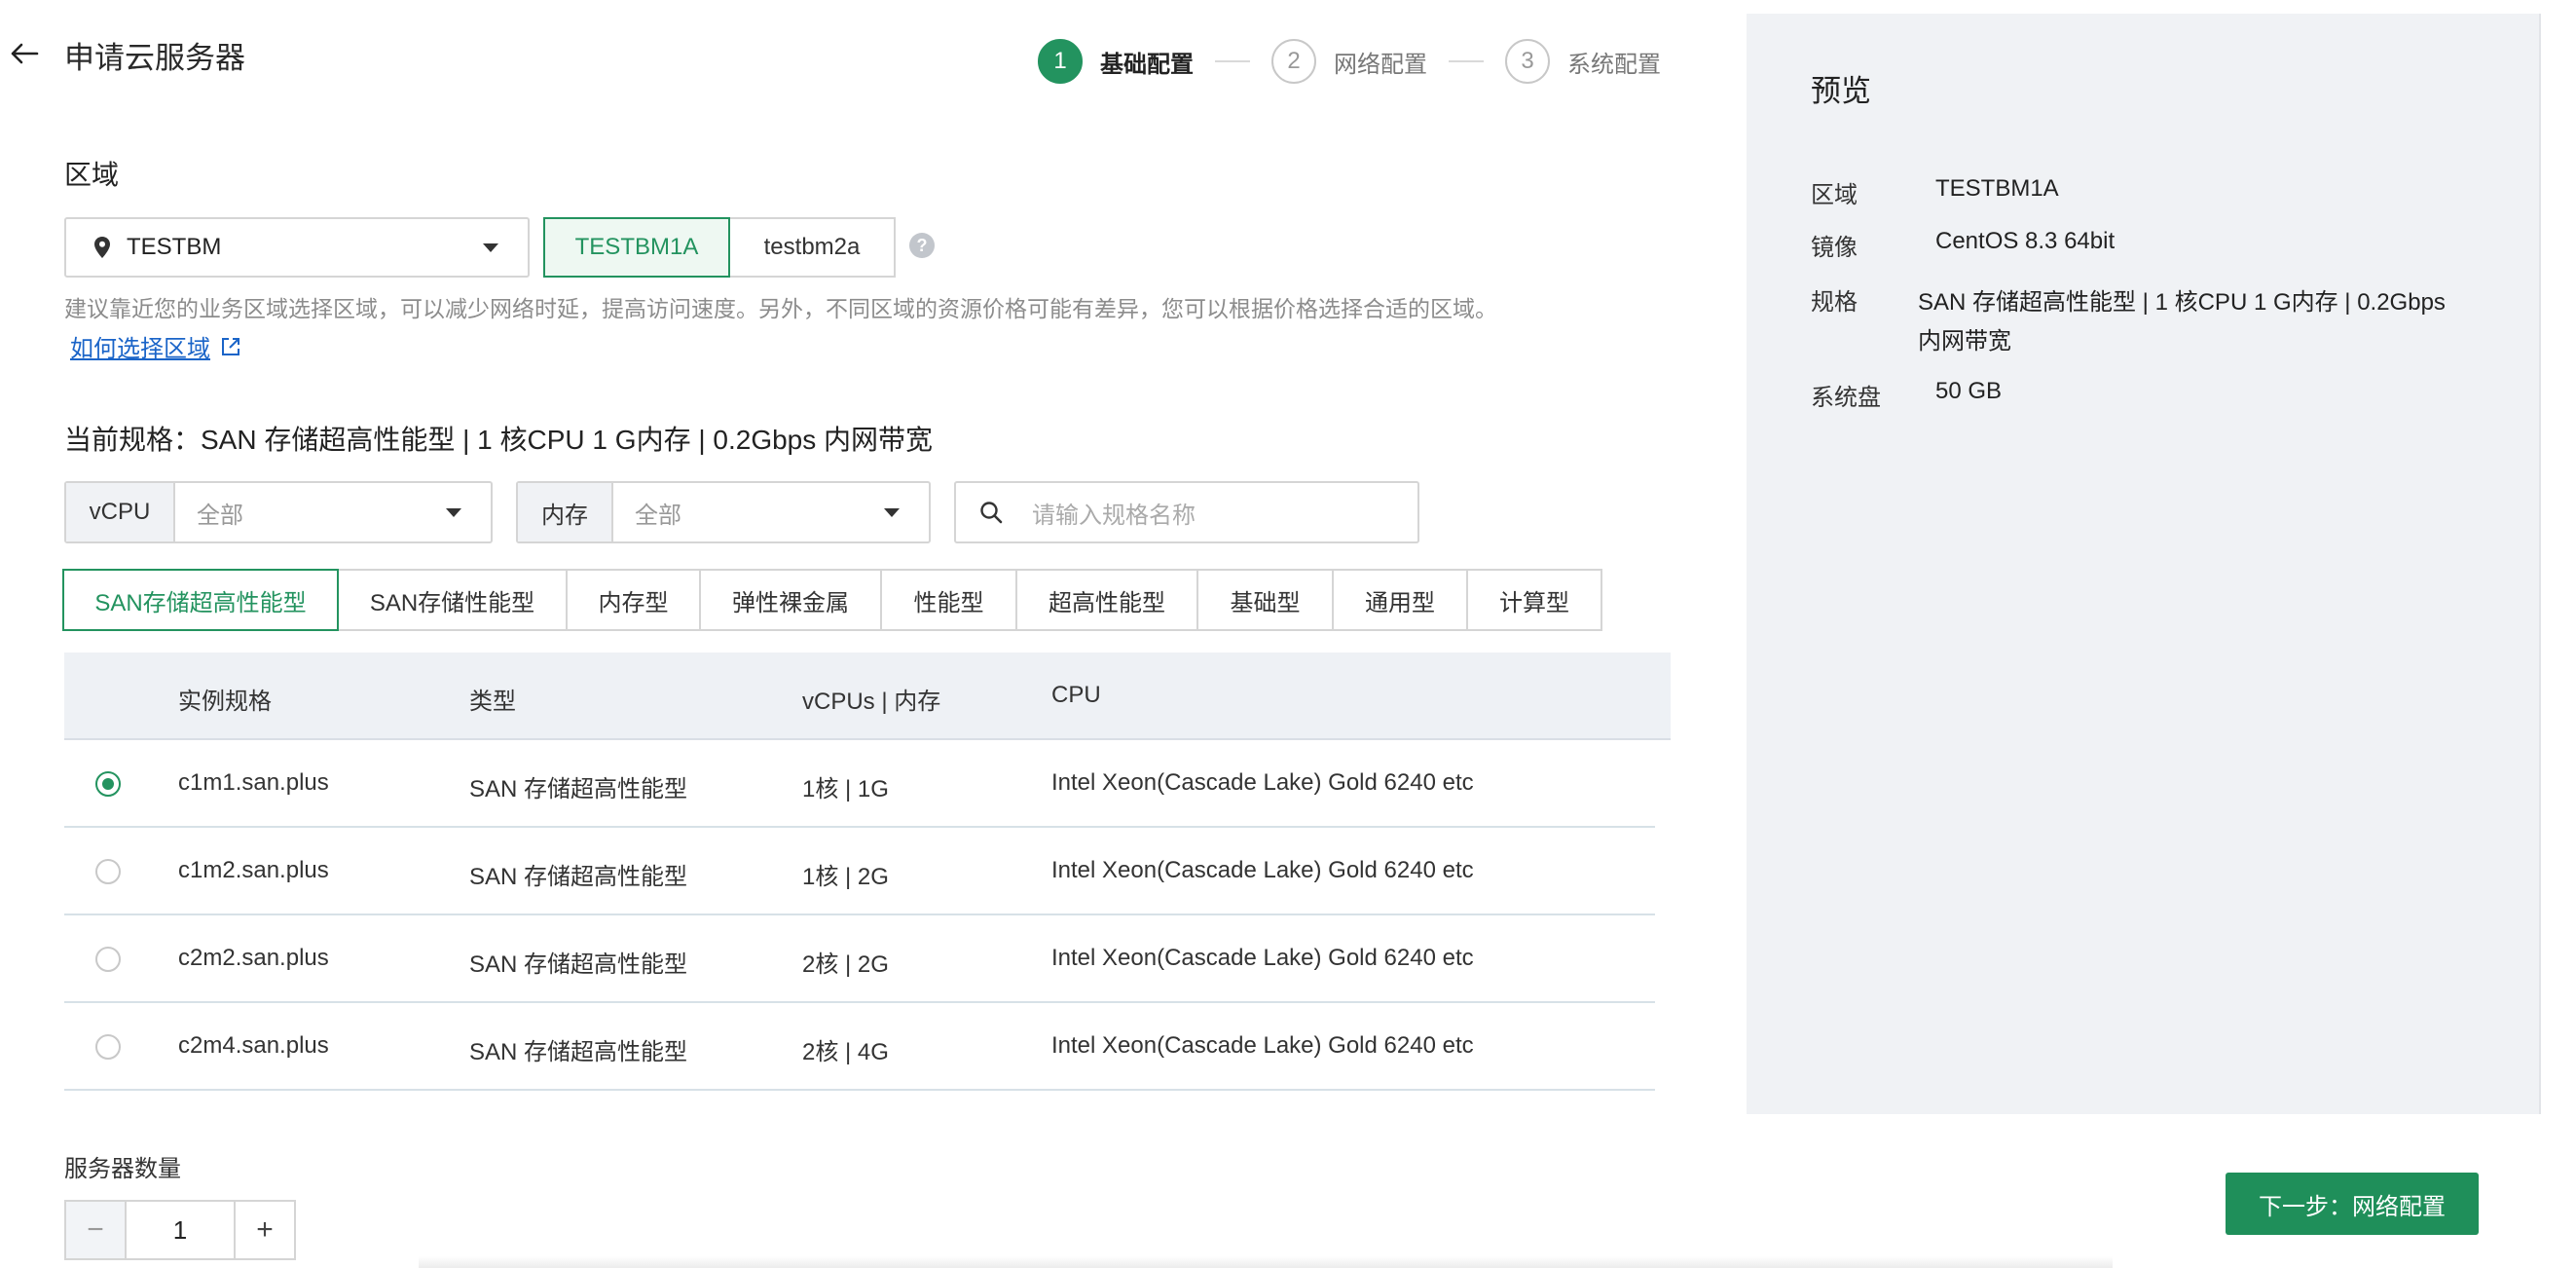 This screenshot has width=2576, height=1268. Describe the element at coordinates (1114, 516) in the screenshot. I see `search-placeholder: 请输入规格名称` at that location.